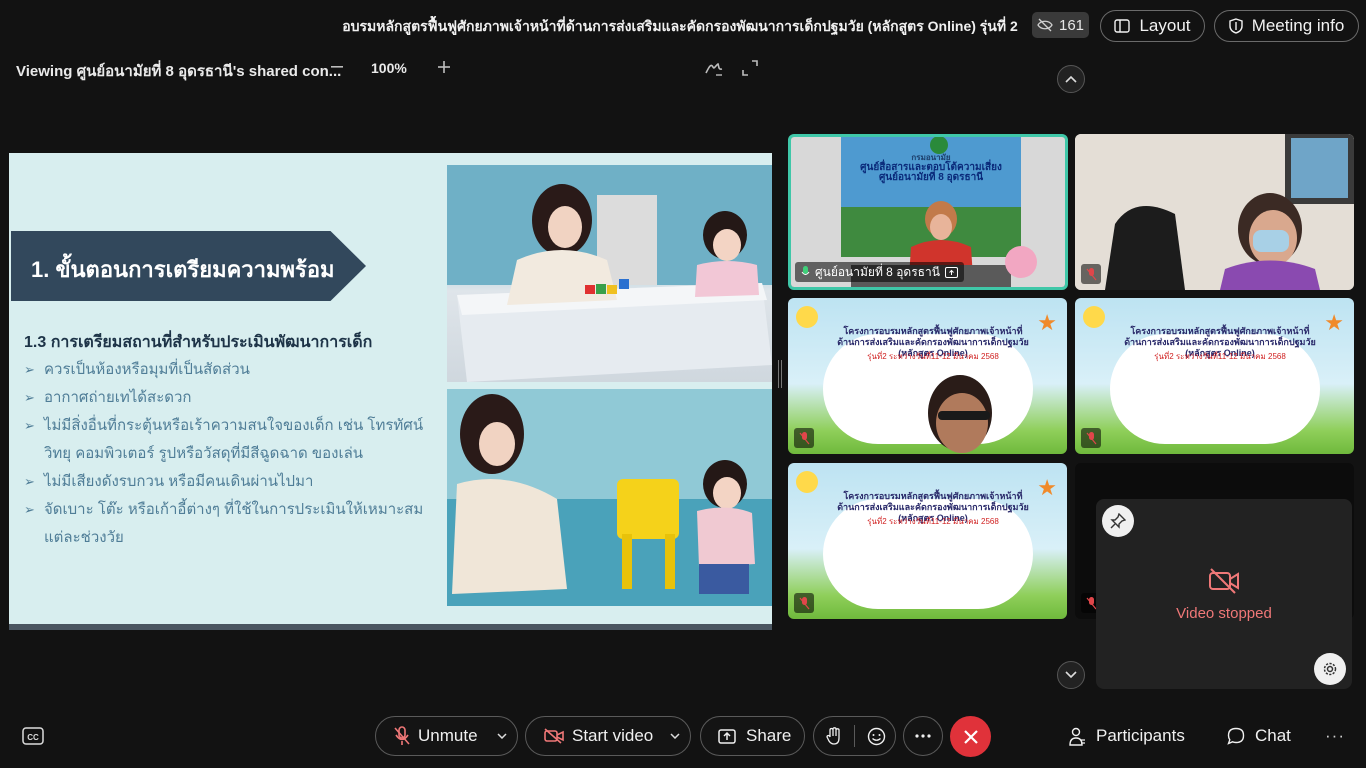 The height and width of the screenshot is (768, 1366). I want to click on participant-count-badge: 161, so click(1060, 25).